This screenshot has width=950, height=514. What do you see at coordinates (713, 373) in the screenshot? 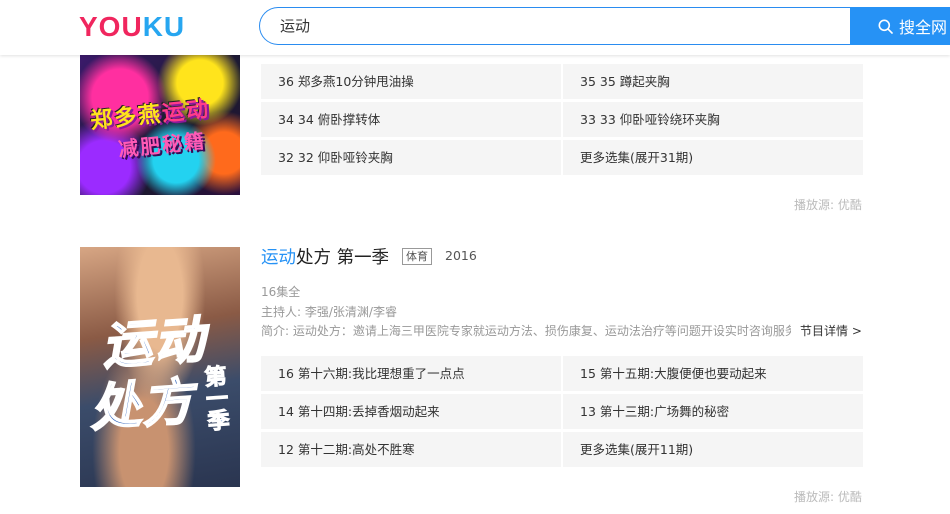
I see `episode-item: 15 第十五期:大腹便便也要动起来` at bounding box center [713, 373].